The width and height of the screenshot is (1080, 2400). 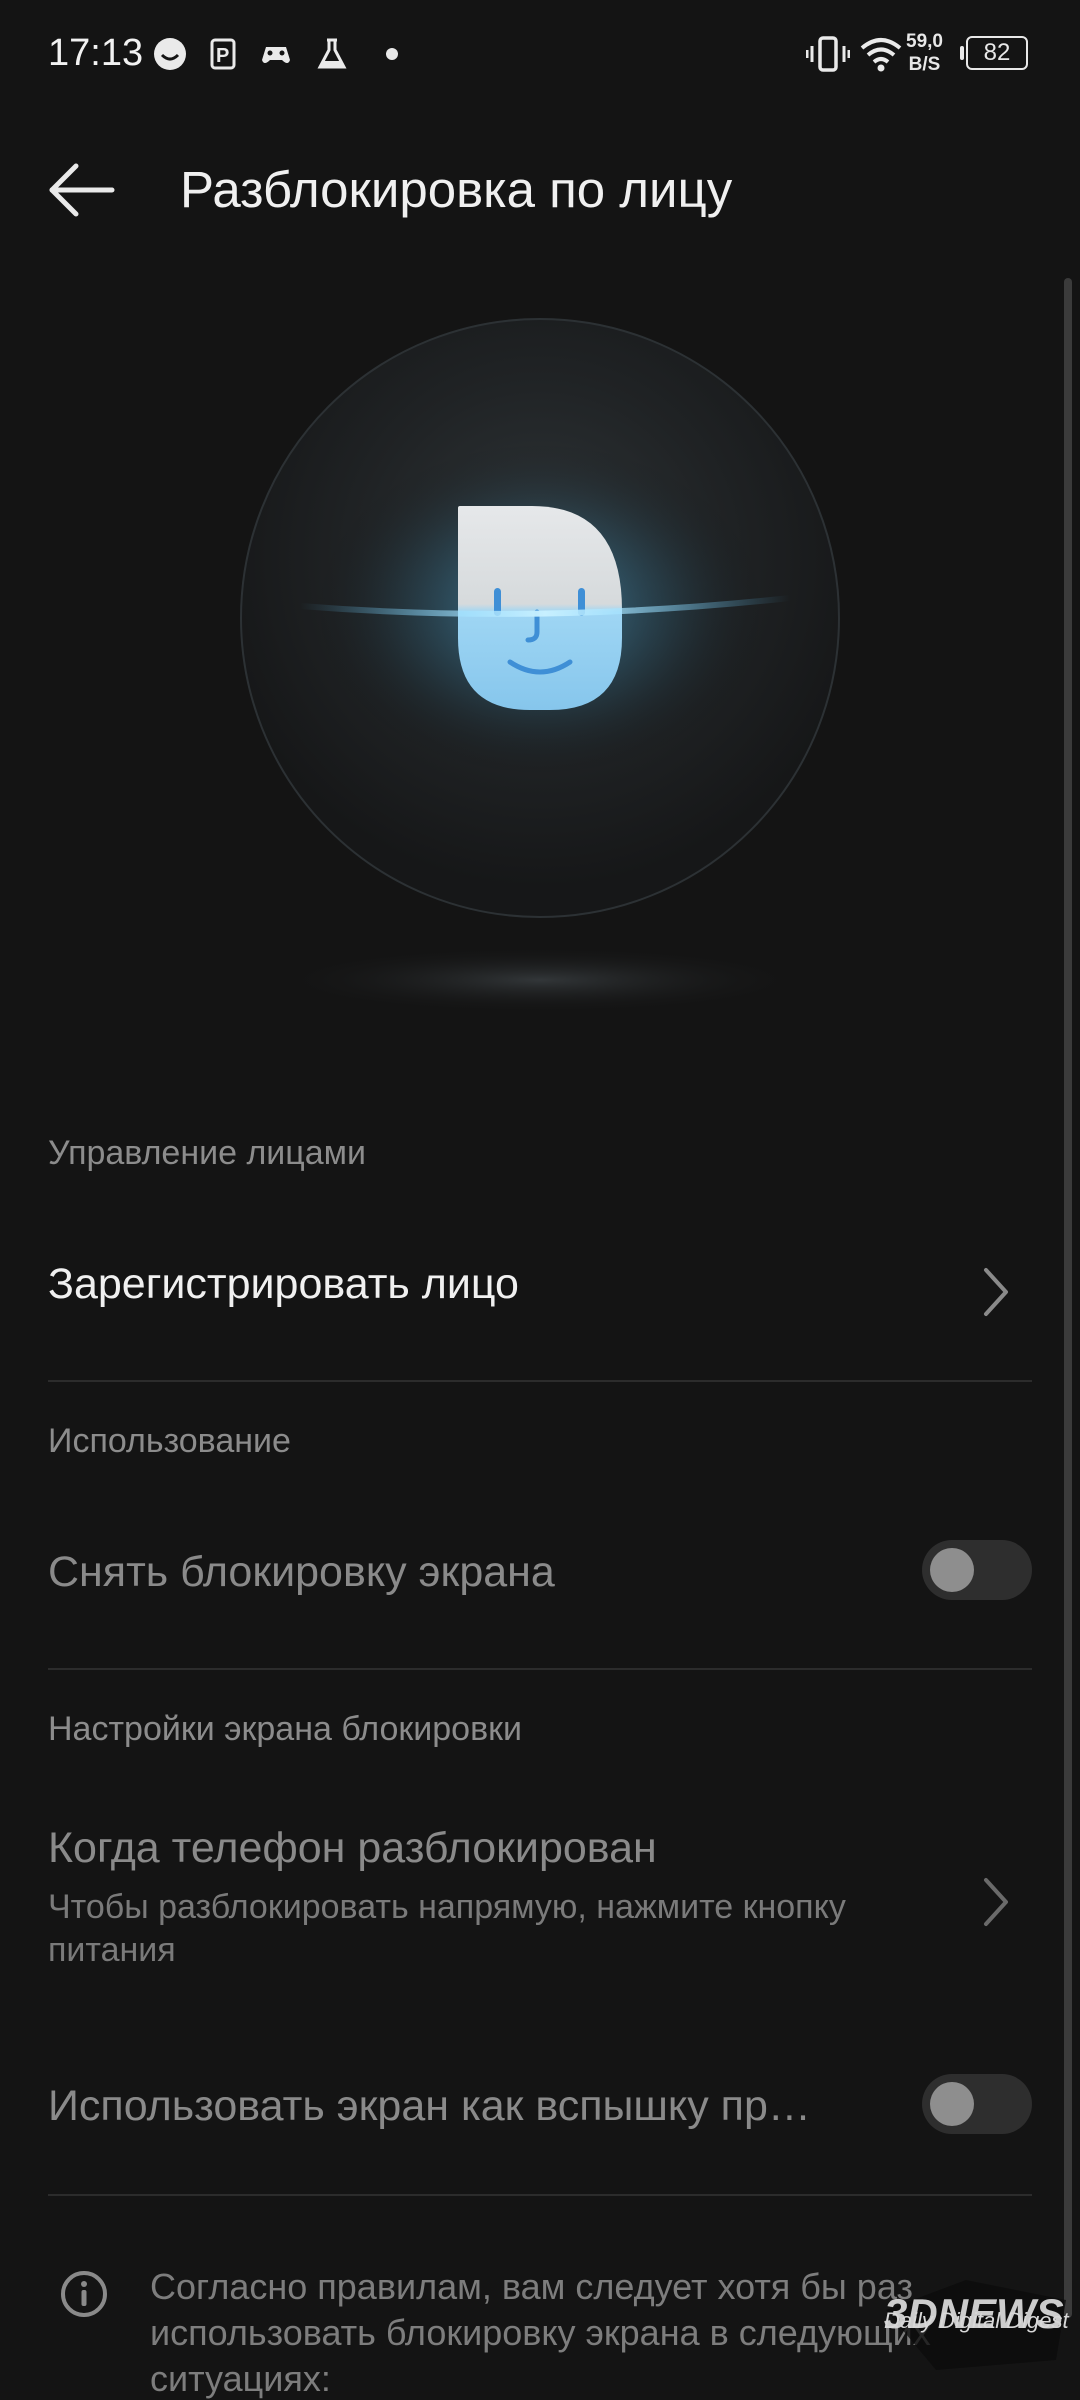 I want to click on status-time: 17:13, so click(x=96, y=53).